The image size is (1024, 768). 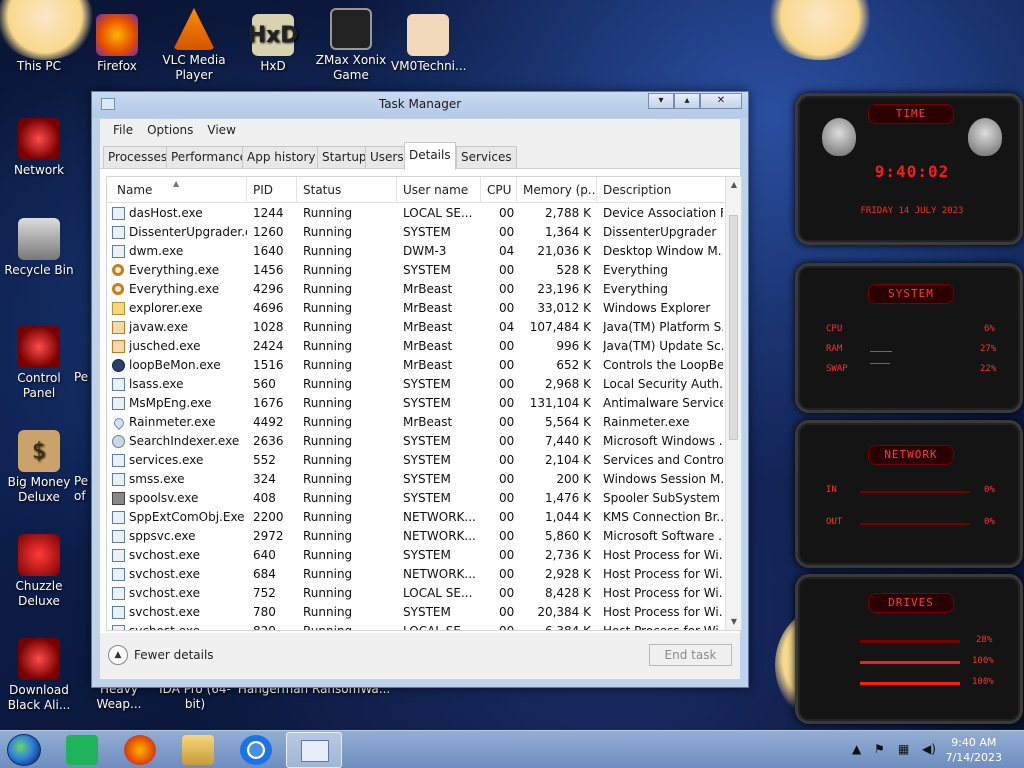 What do you see at coordinates (856, 749) in the screenshot?
I see `show-hidden-icons-icon: ▲` at bounding box center [856, 749].